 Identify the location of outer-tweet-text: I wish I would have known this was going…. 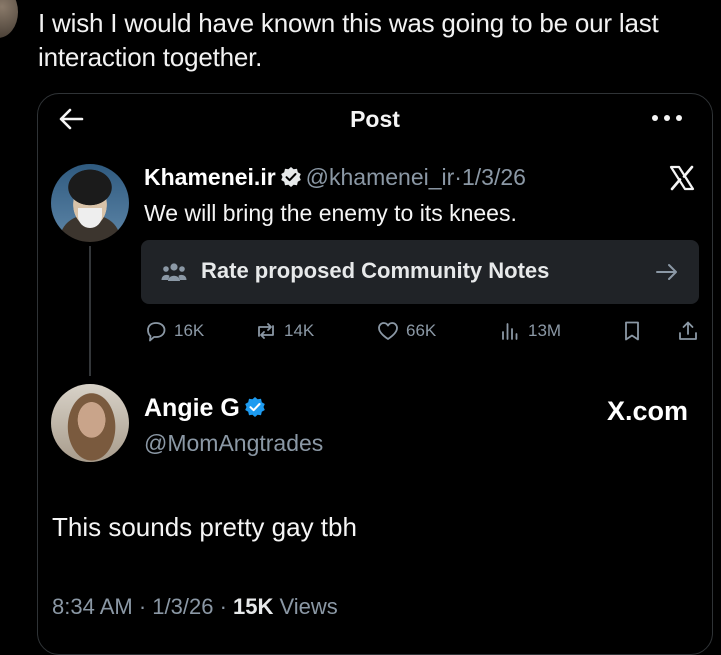
(348, 40).